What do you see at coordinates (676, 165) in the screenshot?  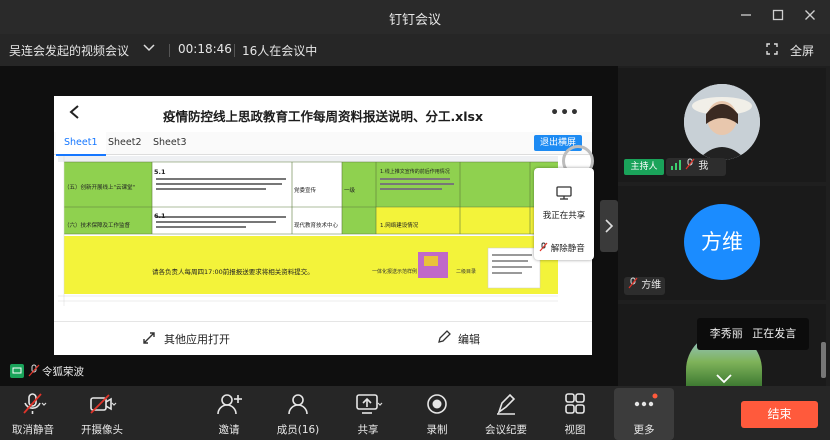 I see `signal-icon` at bounding box center [676, 165].